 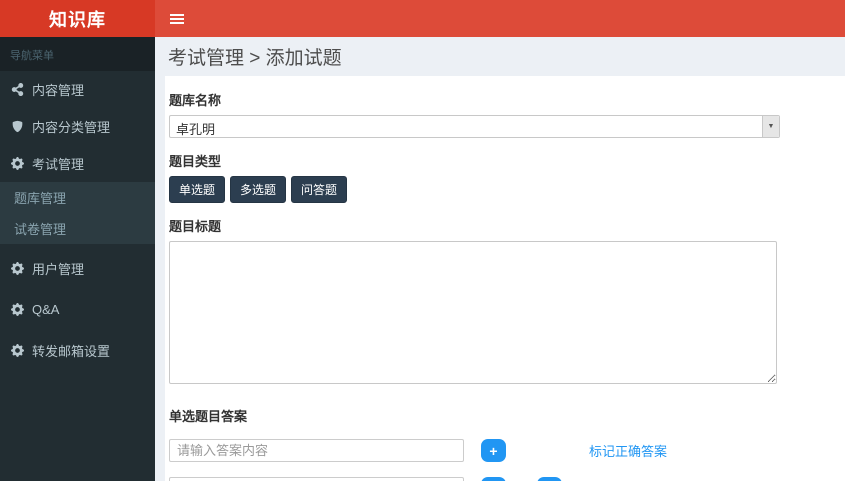 I want to click on mark-correct-answer-link: 标记正确答案, so click(x=628, y=450).